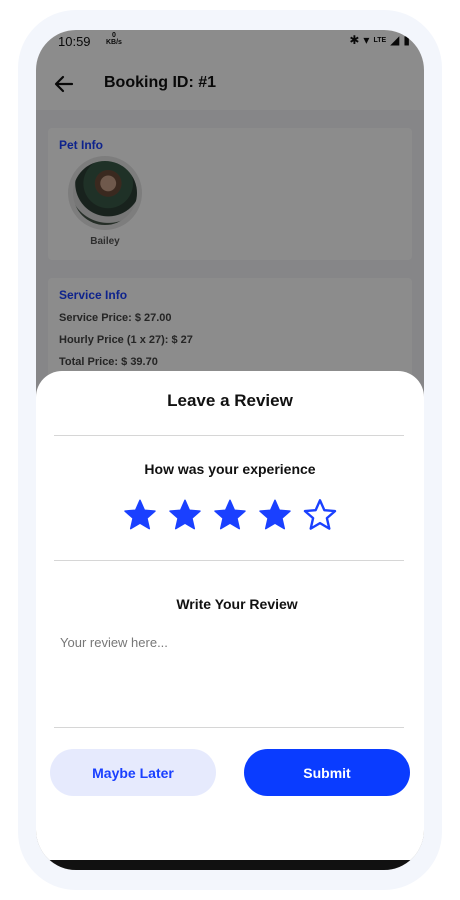 The image size is (460, 900). I want to click on gesture-bar, so click(230, 865).